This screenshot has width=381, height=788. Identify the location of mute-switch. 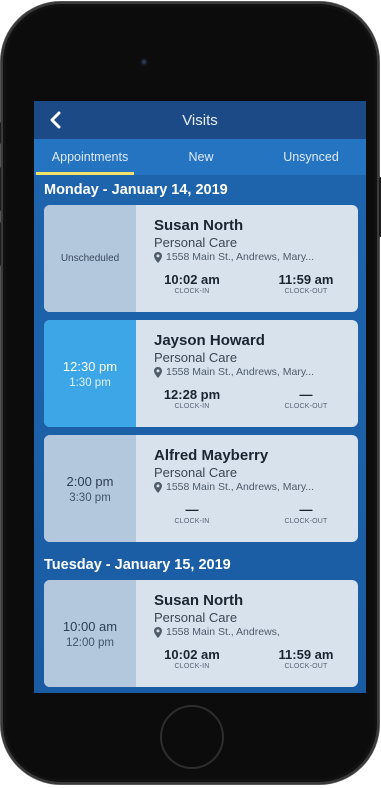
(0, 133).